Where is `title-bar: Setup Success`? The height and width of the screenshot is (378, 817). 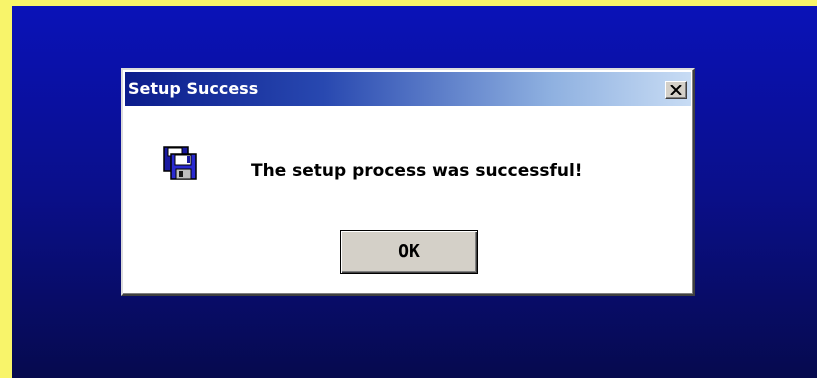 title-bar: Setup Success is located at coordinates (408, 89).